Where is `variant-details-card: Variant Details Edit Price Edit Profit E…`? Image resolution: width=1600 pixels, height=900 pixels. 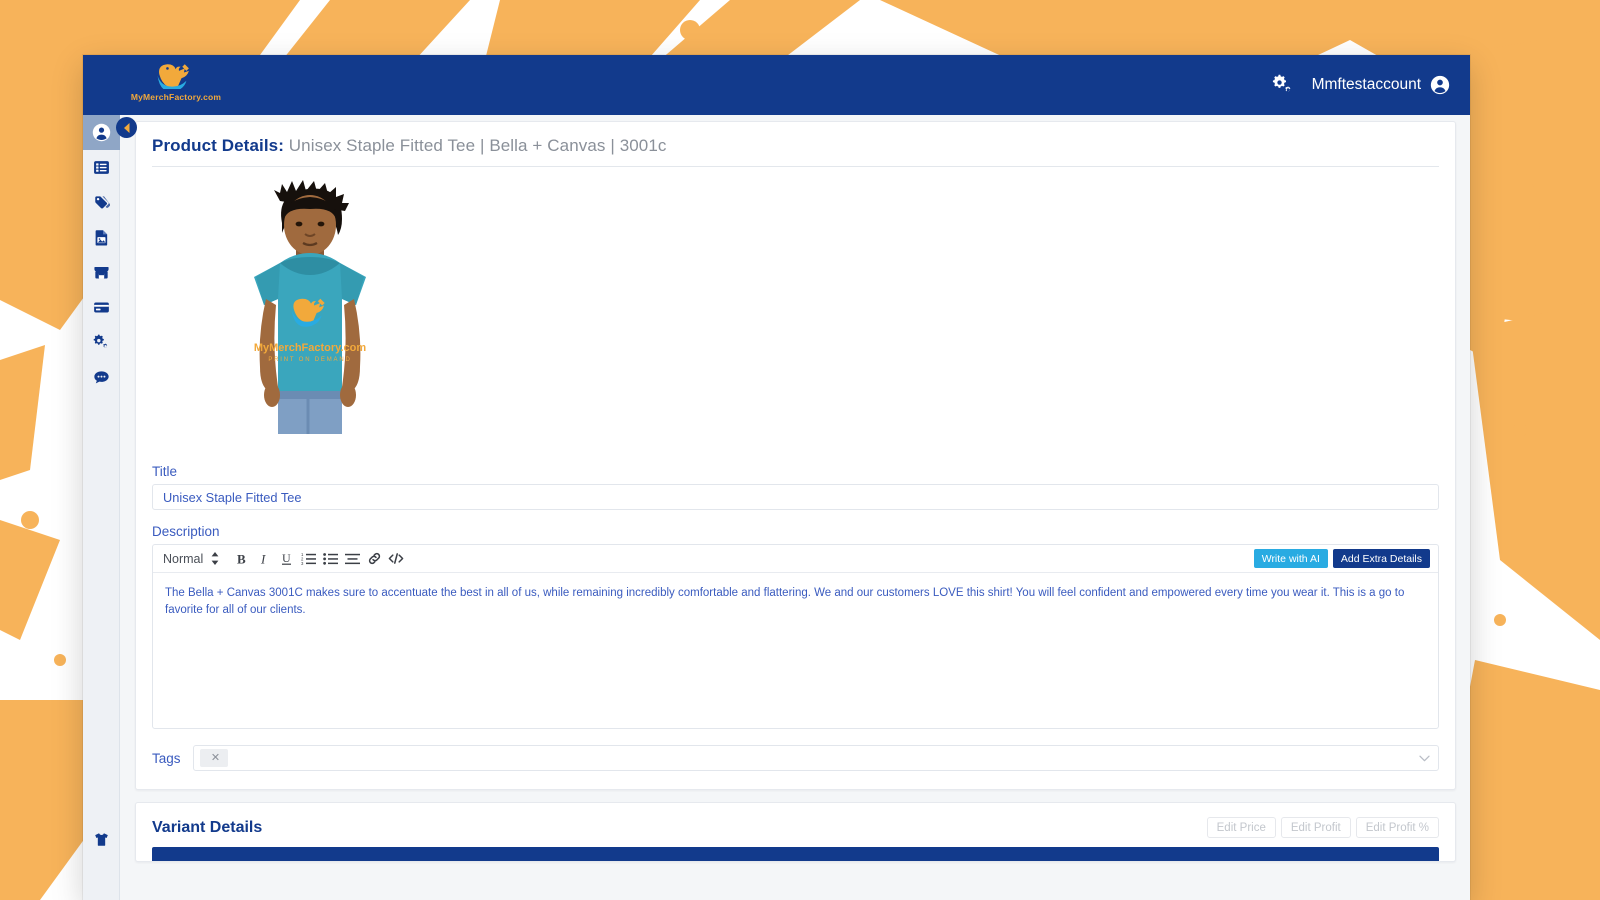
variant-details-card: Variant Details Edit Price Edit Profit E… is located at coordinates (795, 832).